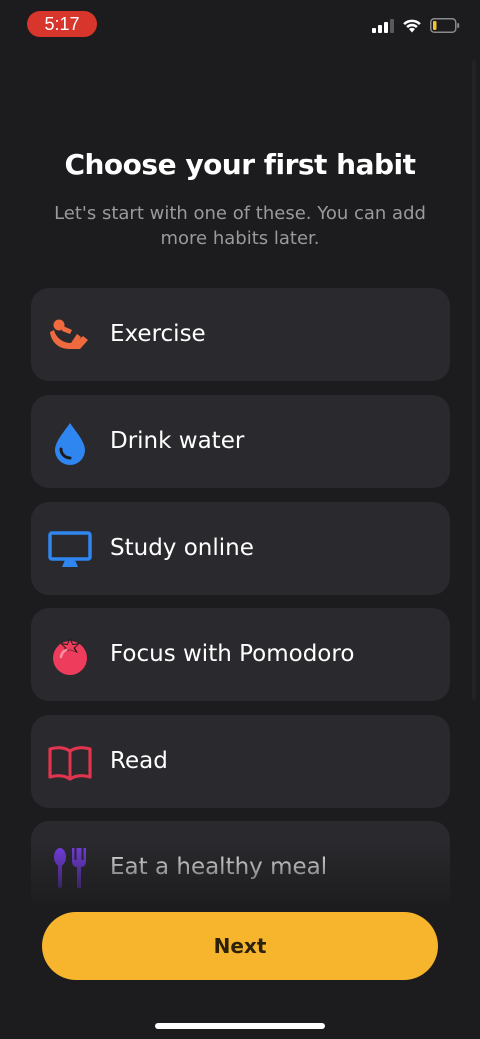 This screenshot has width=480, height=1039. What do you see at coordinates (182, 548) in the screenshot?
I see `habit-label: Study online` at bounding box center [182, 548].